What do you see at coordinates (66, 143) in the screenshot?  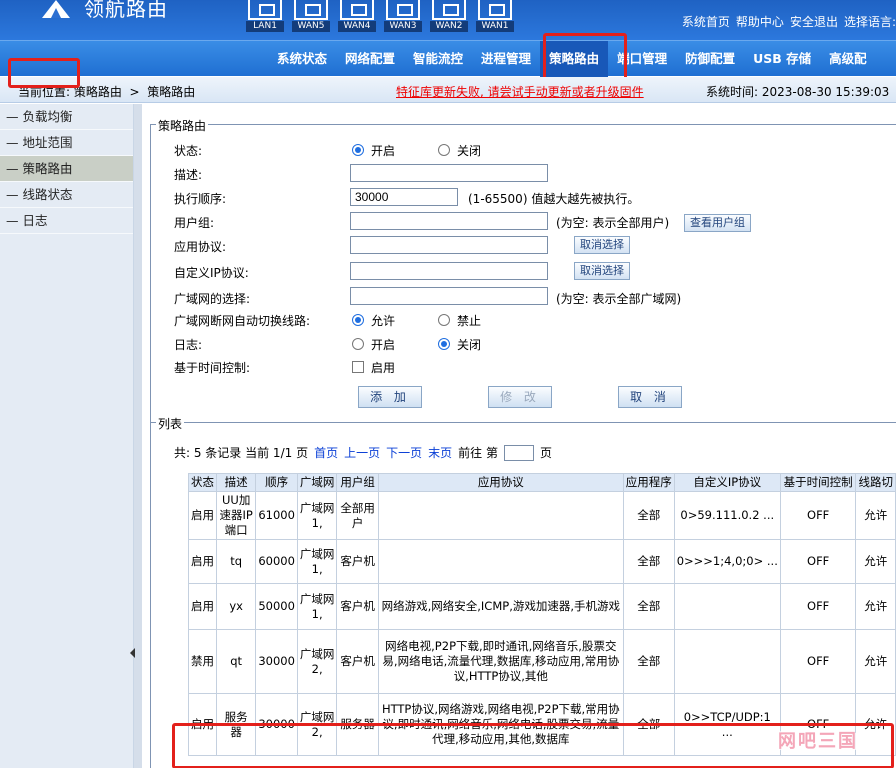 I see `sidebar-item-address-range: — 地址范围` at bounding box center [66, 143].